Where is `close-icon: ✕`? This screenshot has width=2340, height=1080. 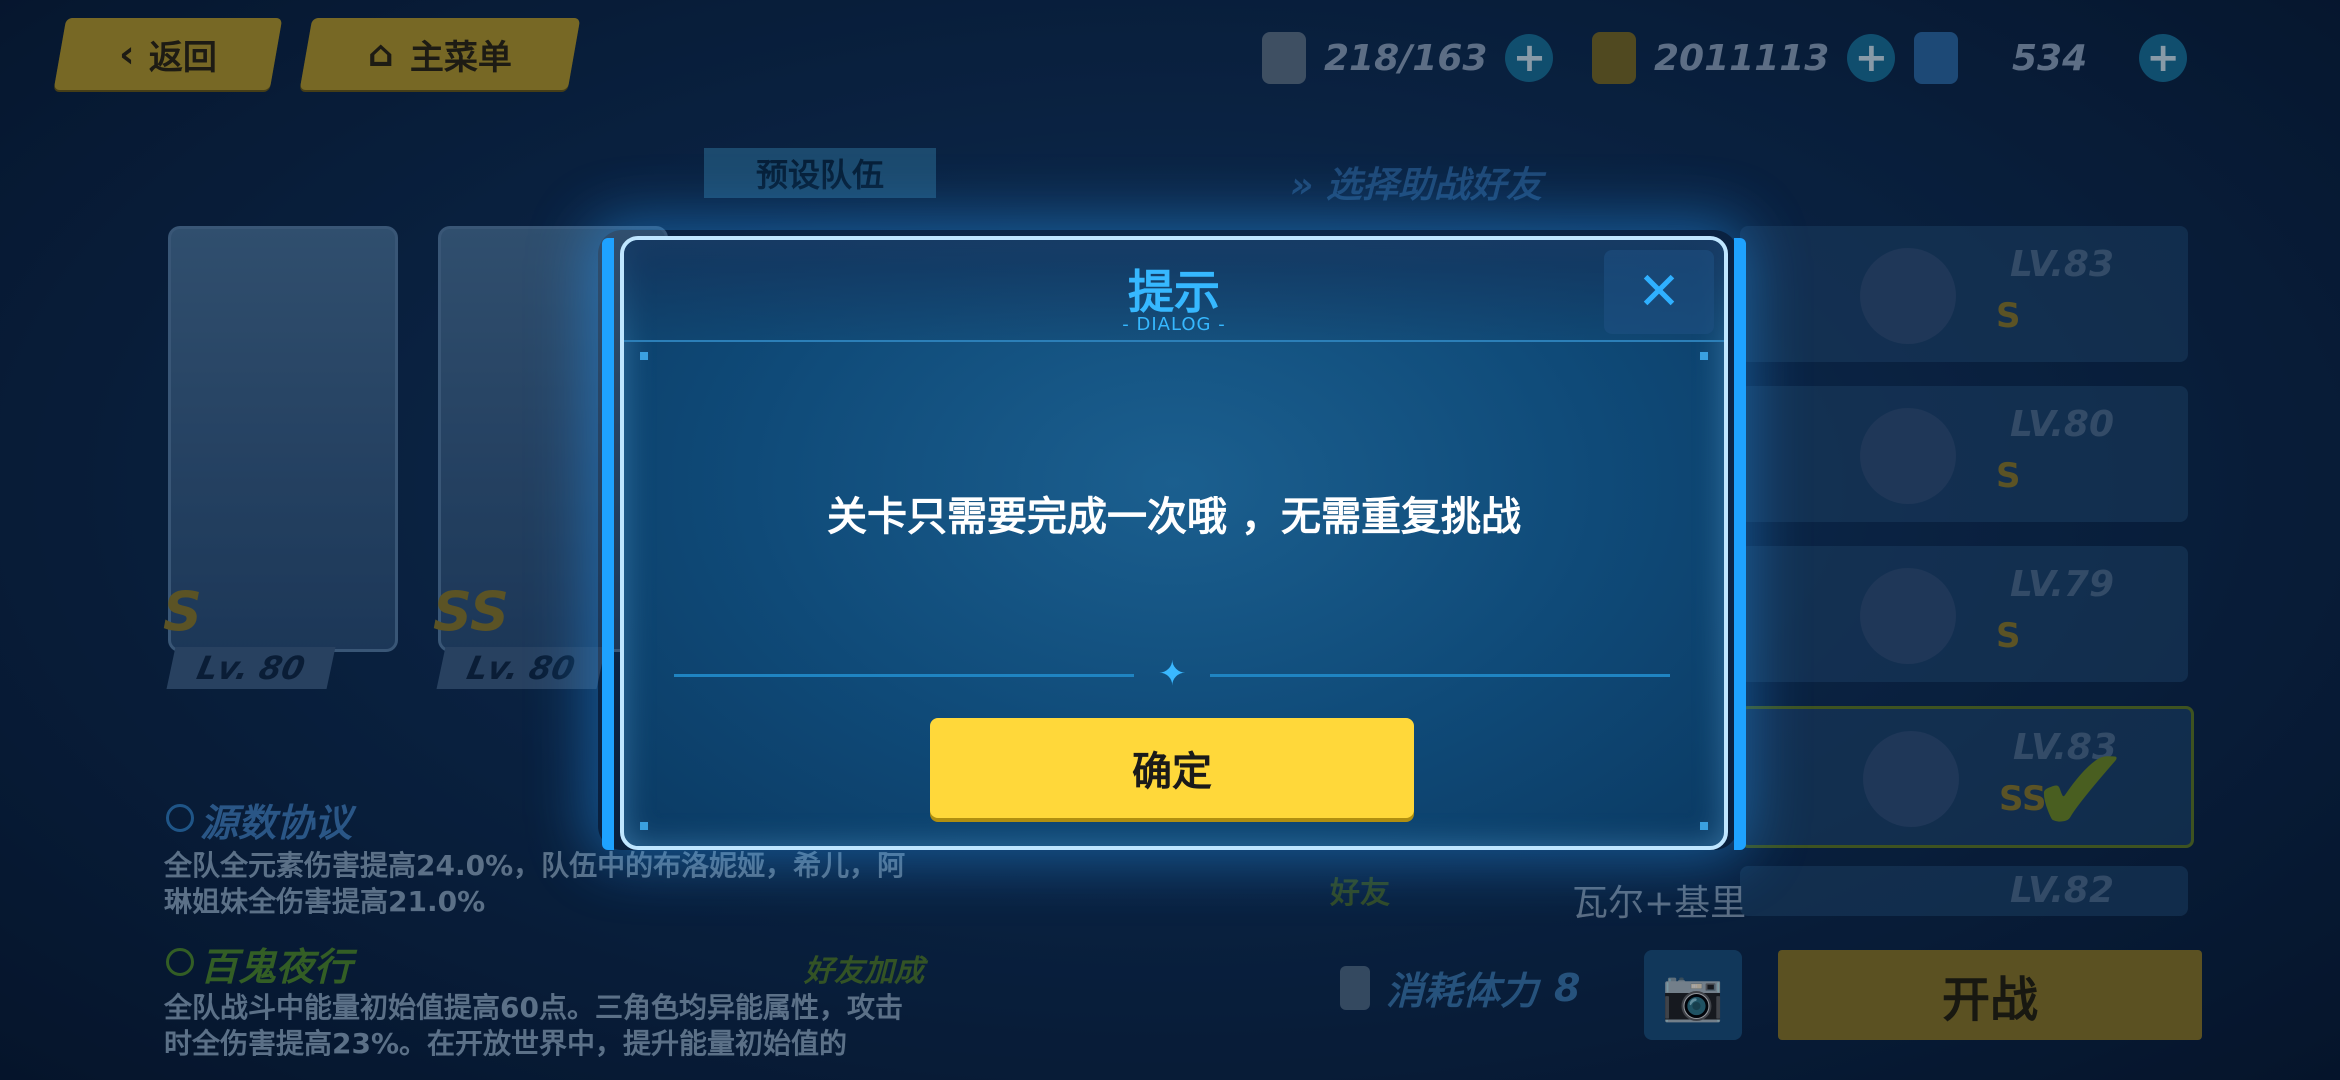 close-icon: ✕ is located at coordinates (1659, 292).